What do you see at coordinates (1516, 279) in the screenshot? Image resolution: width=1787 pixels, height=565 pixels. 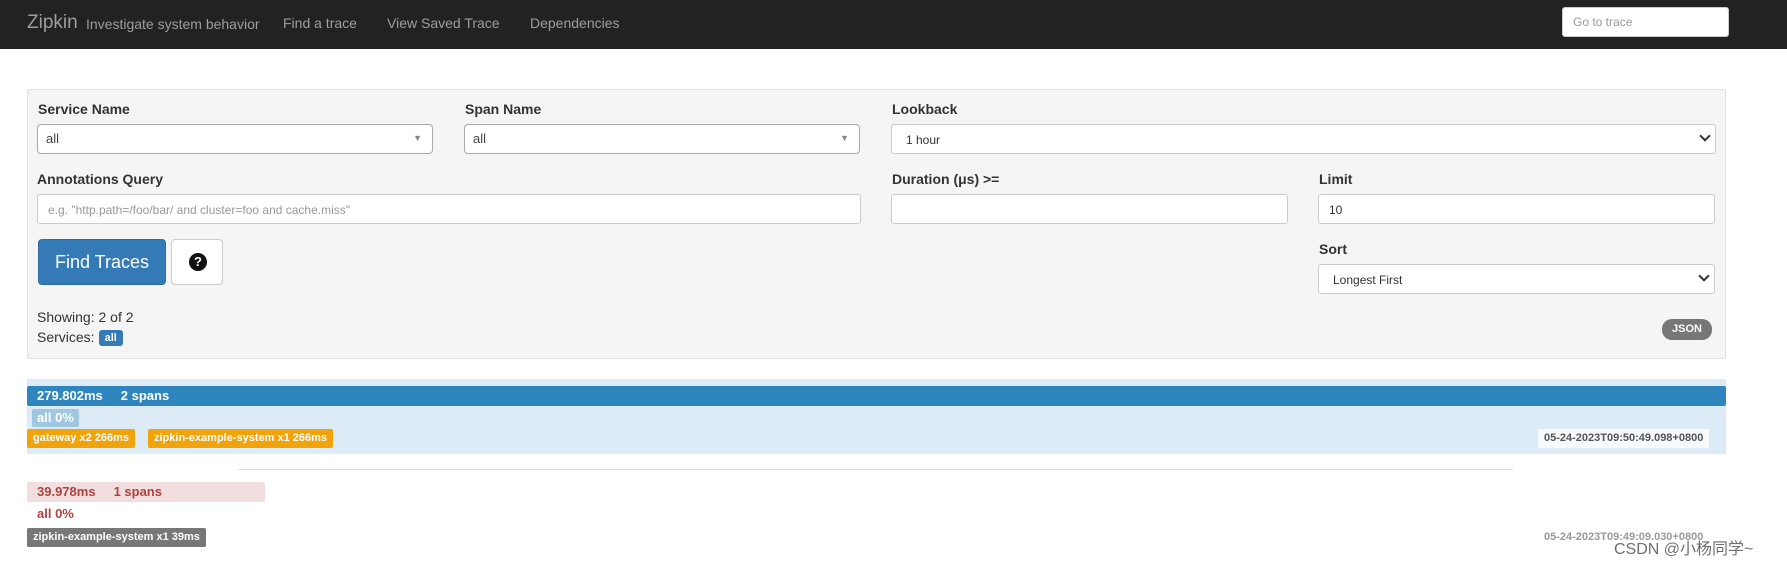 I see `sort-select: Longest First` at bounding box center [1516, 279].